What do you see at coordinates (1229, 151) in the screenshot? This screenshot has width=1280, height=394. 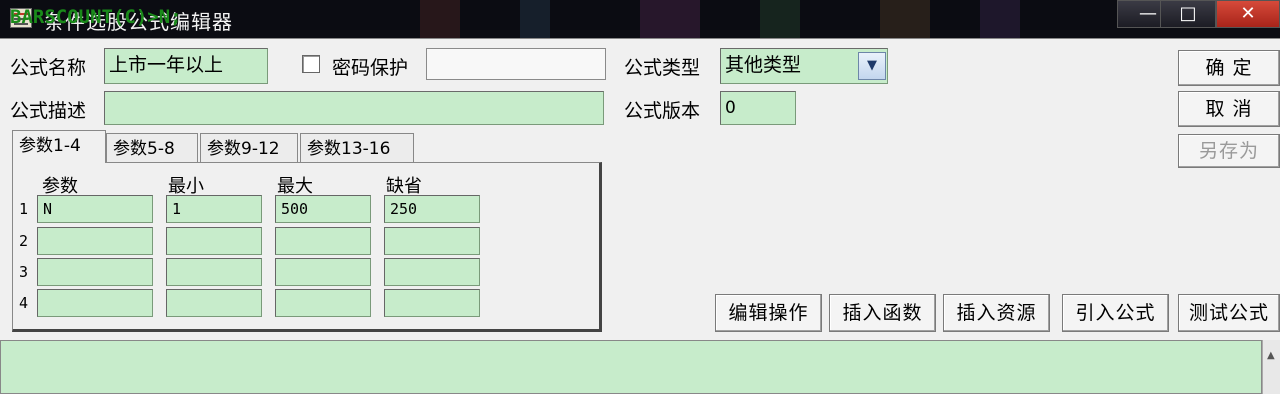 I see `save-as-button: 另存为` at bounding box center [1229, 151].